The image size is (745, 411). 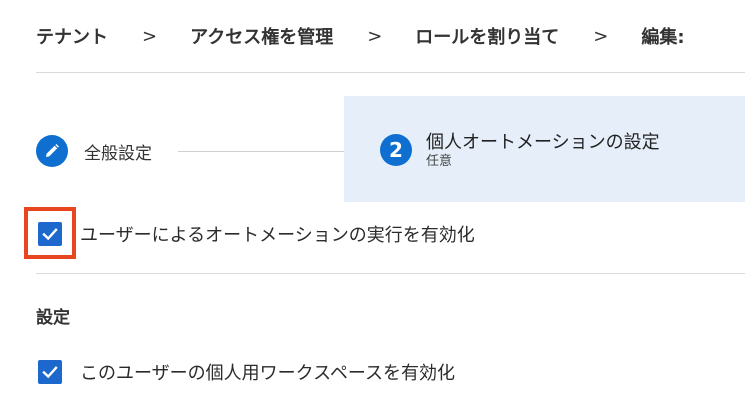 I want to click on enable-workspace-checkbox, so click(x=50, y=372).